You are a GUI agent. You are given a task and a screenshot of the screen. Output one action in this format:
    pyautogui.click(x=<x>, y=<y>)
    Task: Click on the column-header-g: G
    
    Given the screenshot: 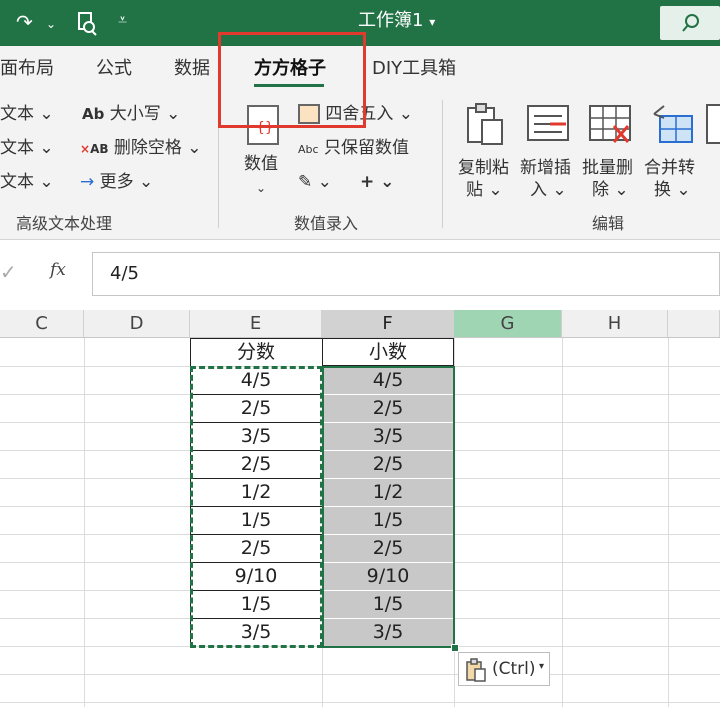 What is the action you would take?
    pyautogui.click(x=508, y=324)
    